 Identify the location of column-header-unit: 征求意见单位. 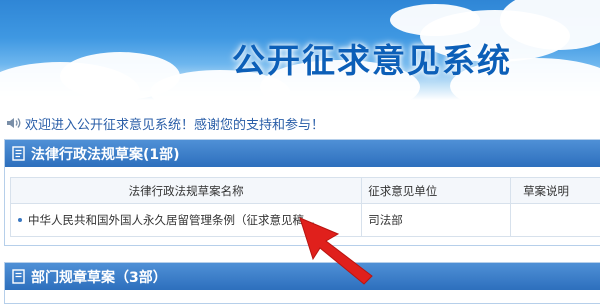
(436, 191).